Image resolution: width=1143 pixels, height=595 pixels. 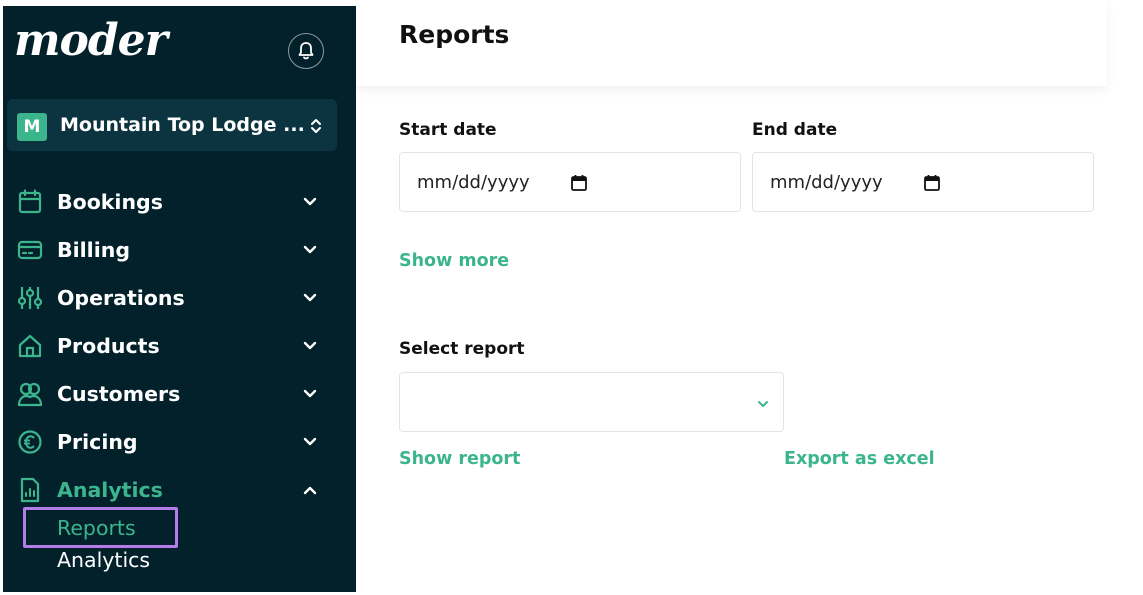 What do you see at coordinates (91, 41) in the screenshot?
I see `moder-logo: moder` at bounding box center [91, 41].